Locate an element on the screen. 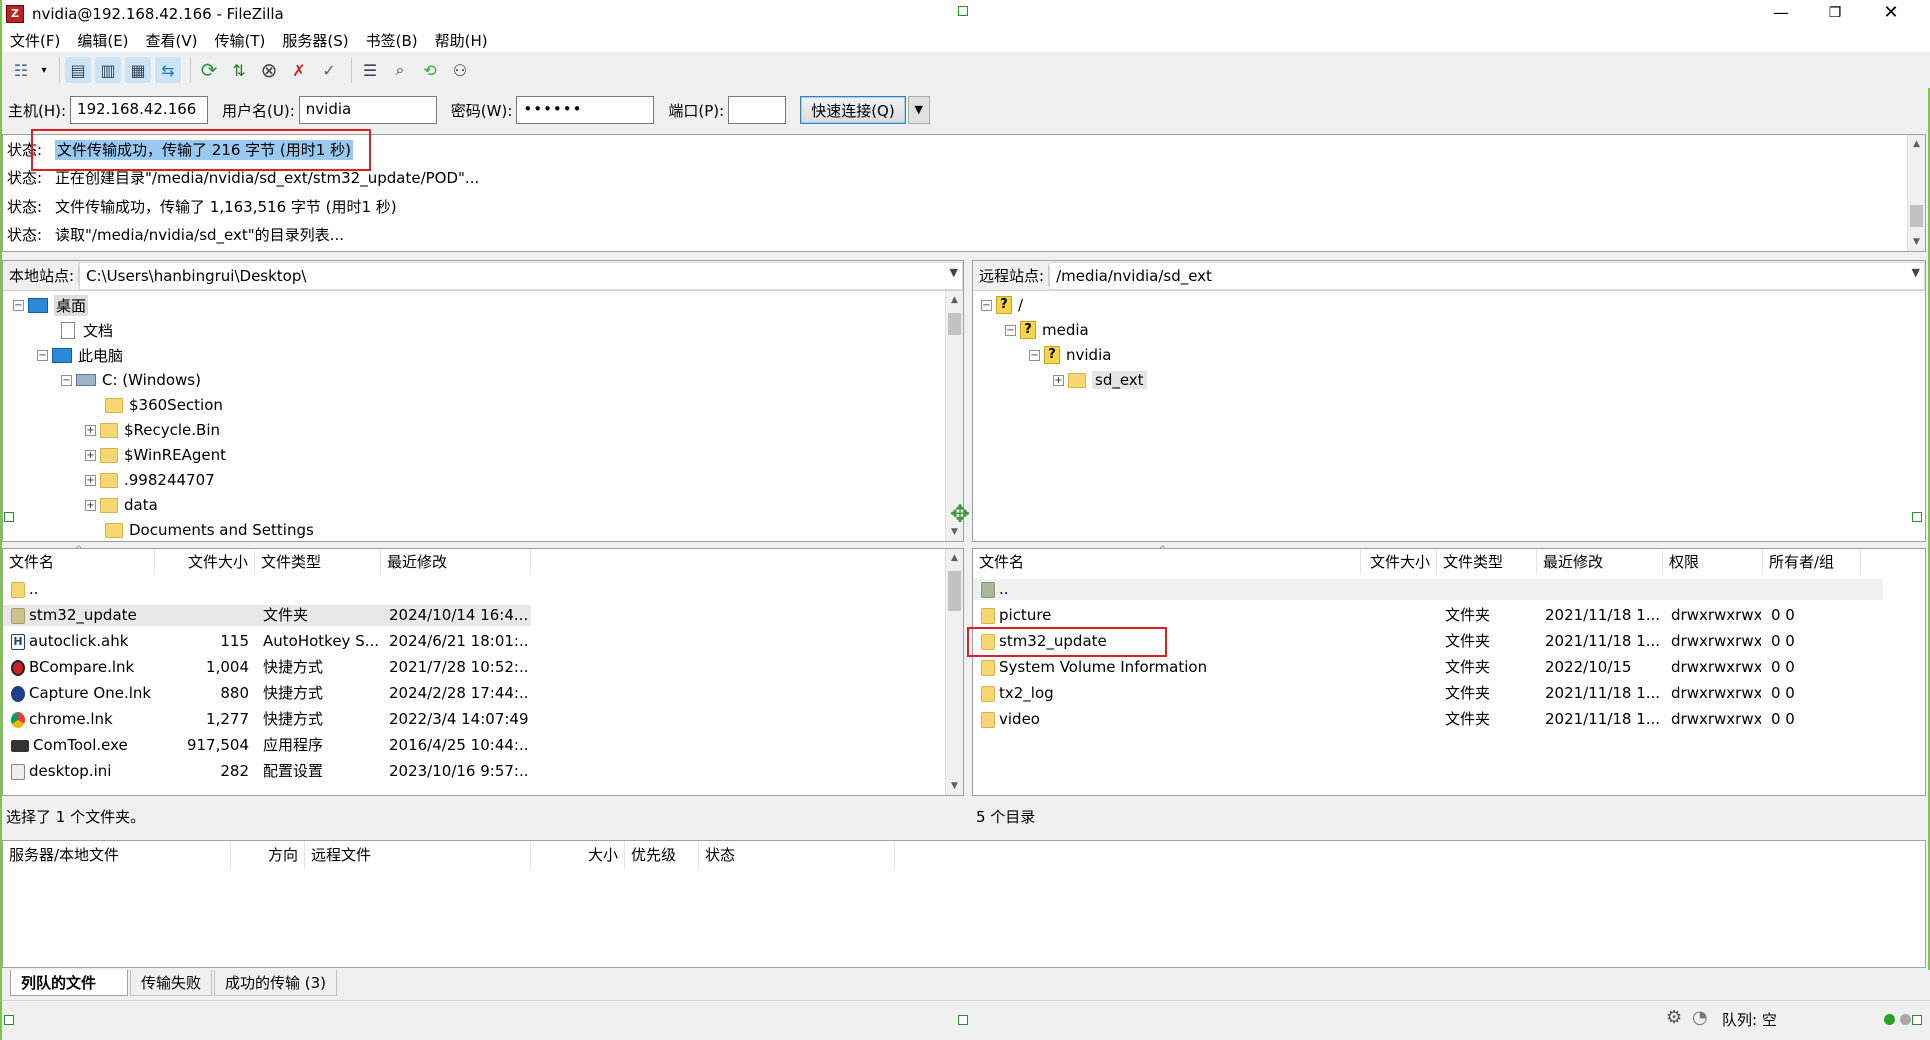 The image size is (1930, 1040). close-icon: ✕ is located at coordinates (1891, 14).